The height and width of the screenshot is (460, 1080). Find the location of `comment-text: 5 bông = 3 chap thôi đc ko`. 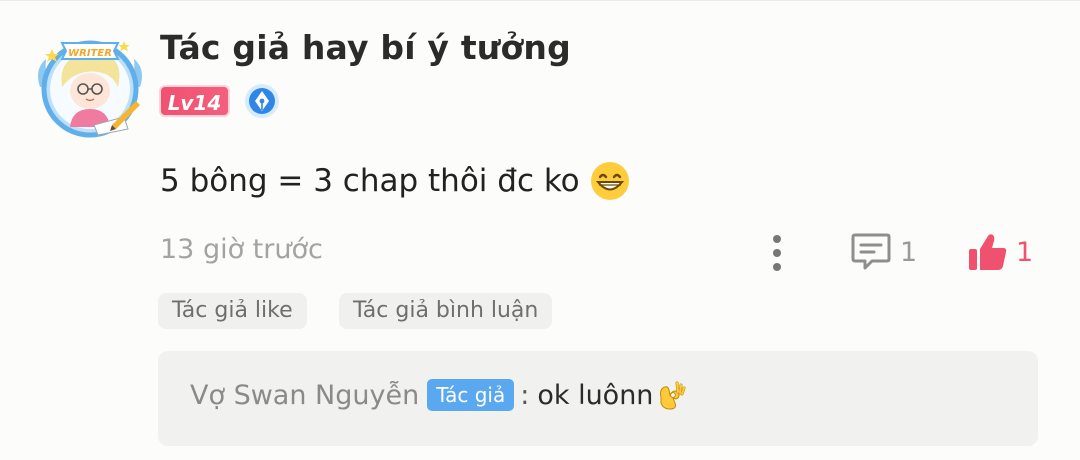

comment-text: 5 bông = 3 chap thôi đc ko is located at coordinates (370, 181).